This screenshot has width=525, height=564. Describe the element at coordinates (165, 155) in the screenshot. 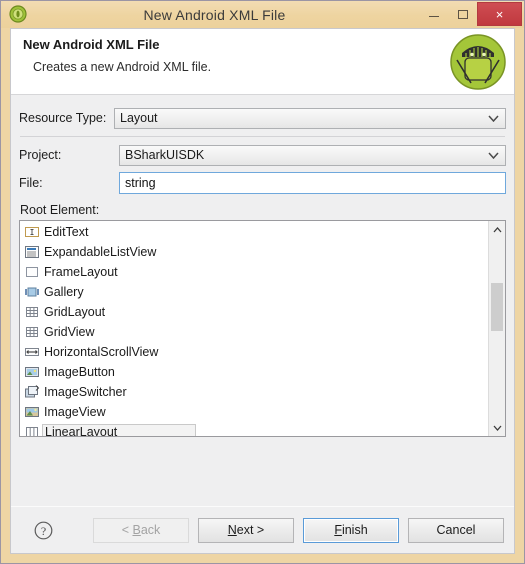

I see `project-value: BSharkUISDK` at that location.